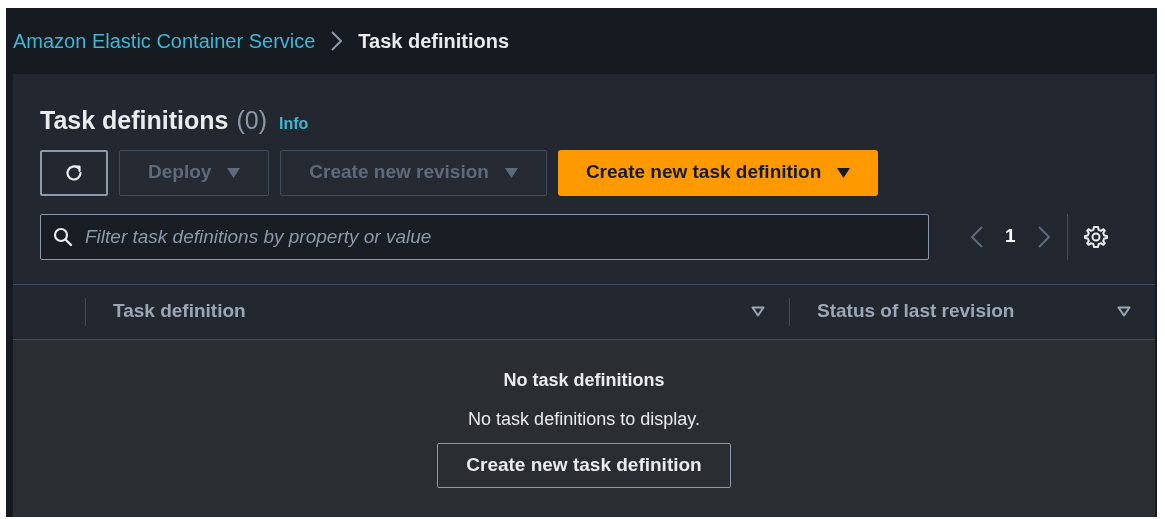 This screenshot has height=519, width=1165. Describe the element at coordinates (434, 41) in the screenshot. I see `breadcrumb-current: Task definitions` at that location.